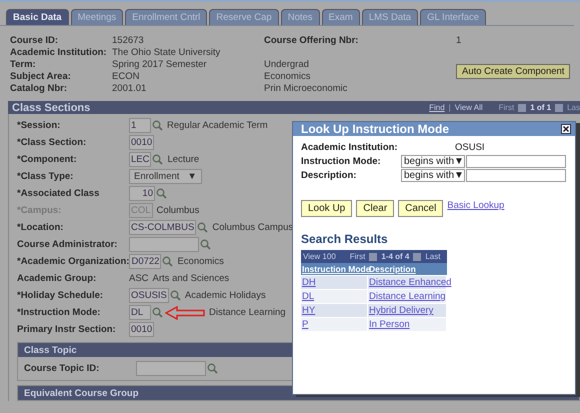 Image resolution: width=580 pixels, height=413 pixels. I want to click on field-label: *Associated Class, so click(58, 193).